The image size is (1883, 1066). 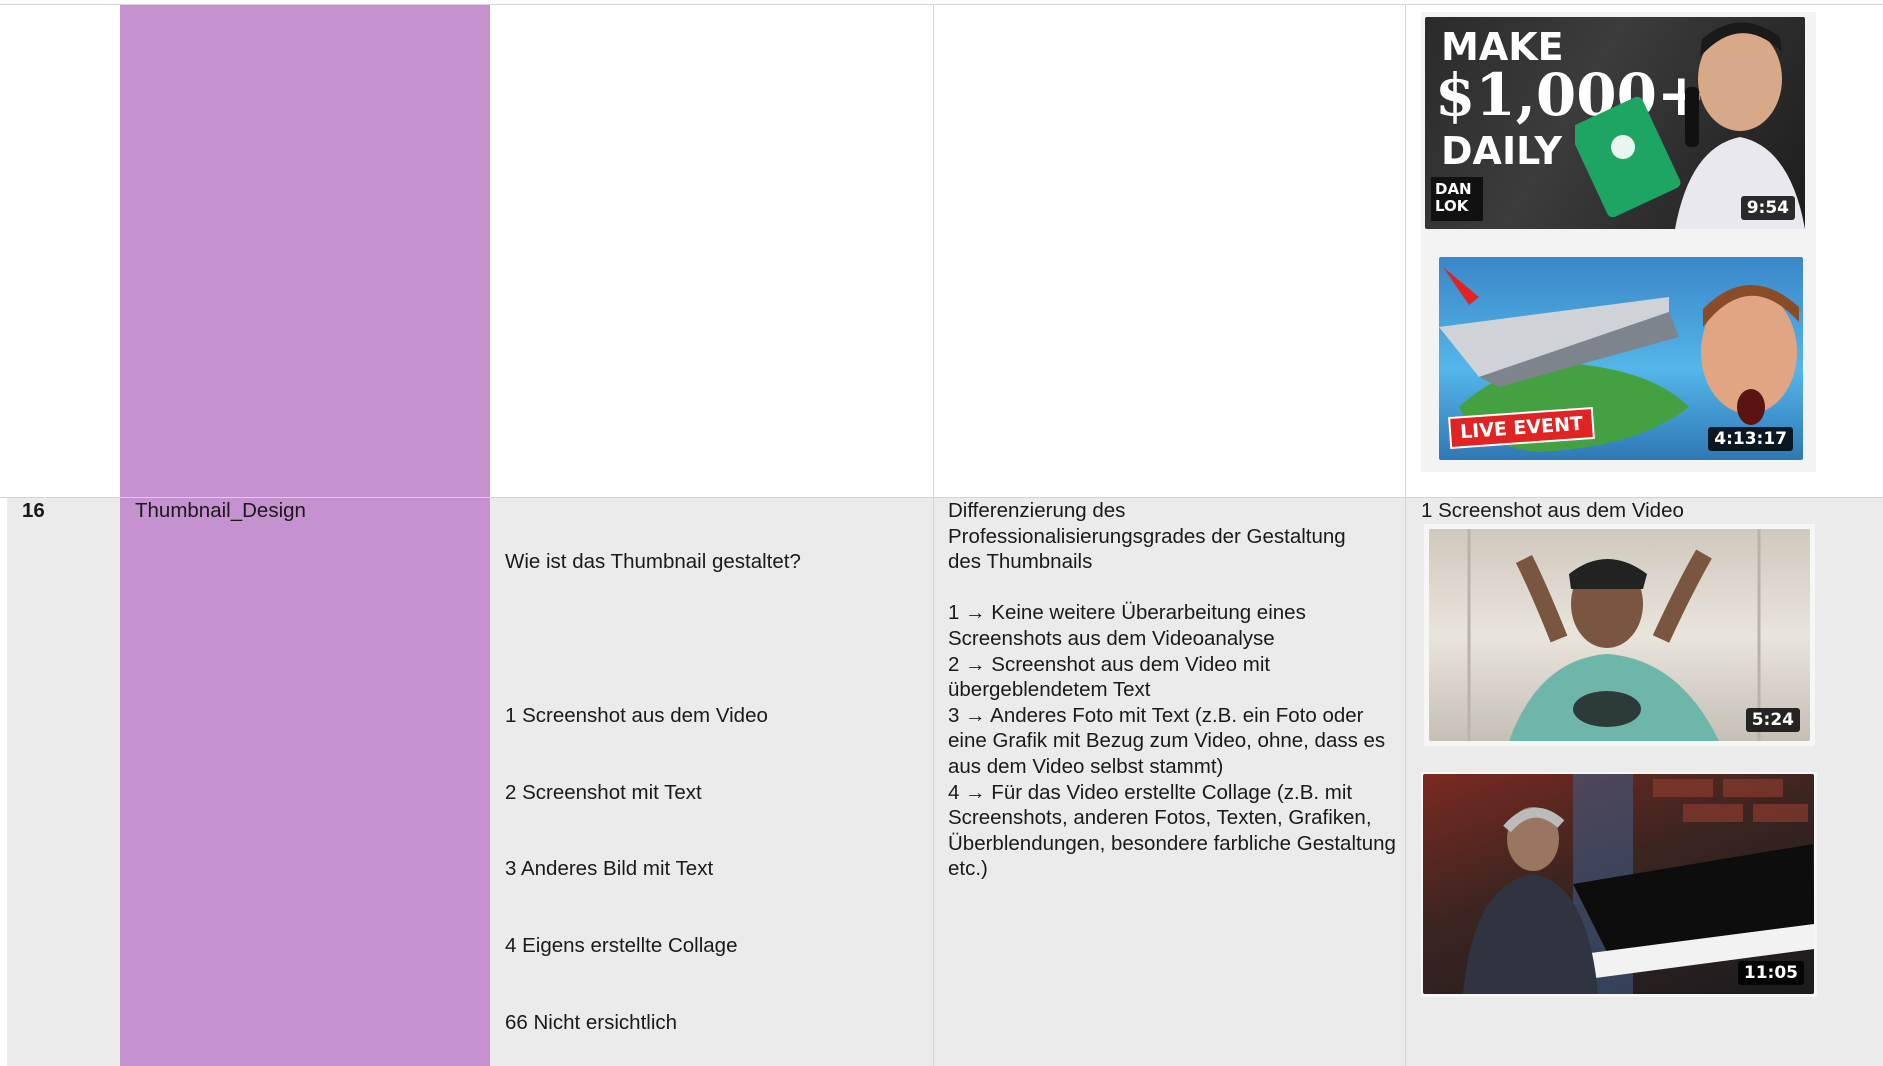 I want to click on code-item: 1 Screenshot aus dem Video, so click(x=636, y=715).